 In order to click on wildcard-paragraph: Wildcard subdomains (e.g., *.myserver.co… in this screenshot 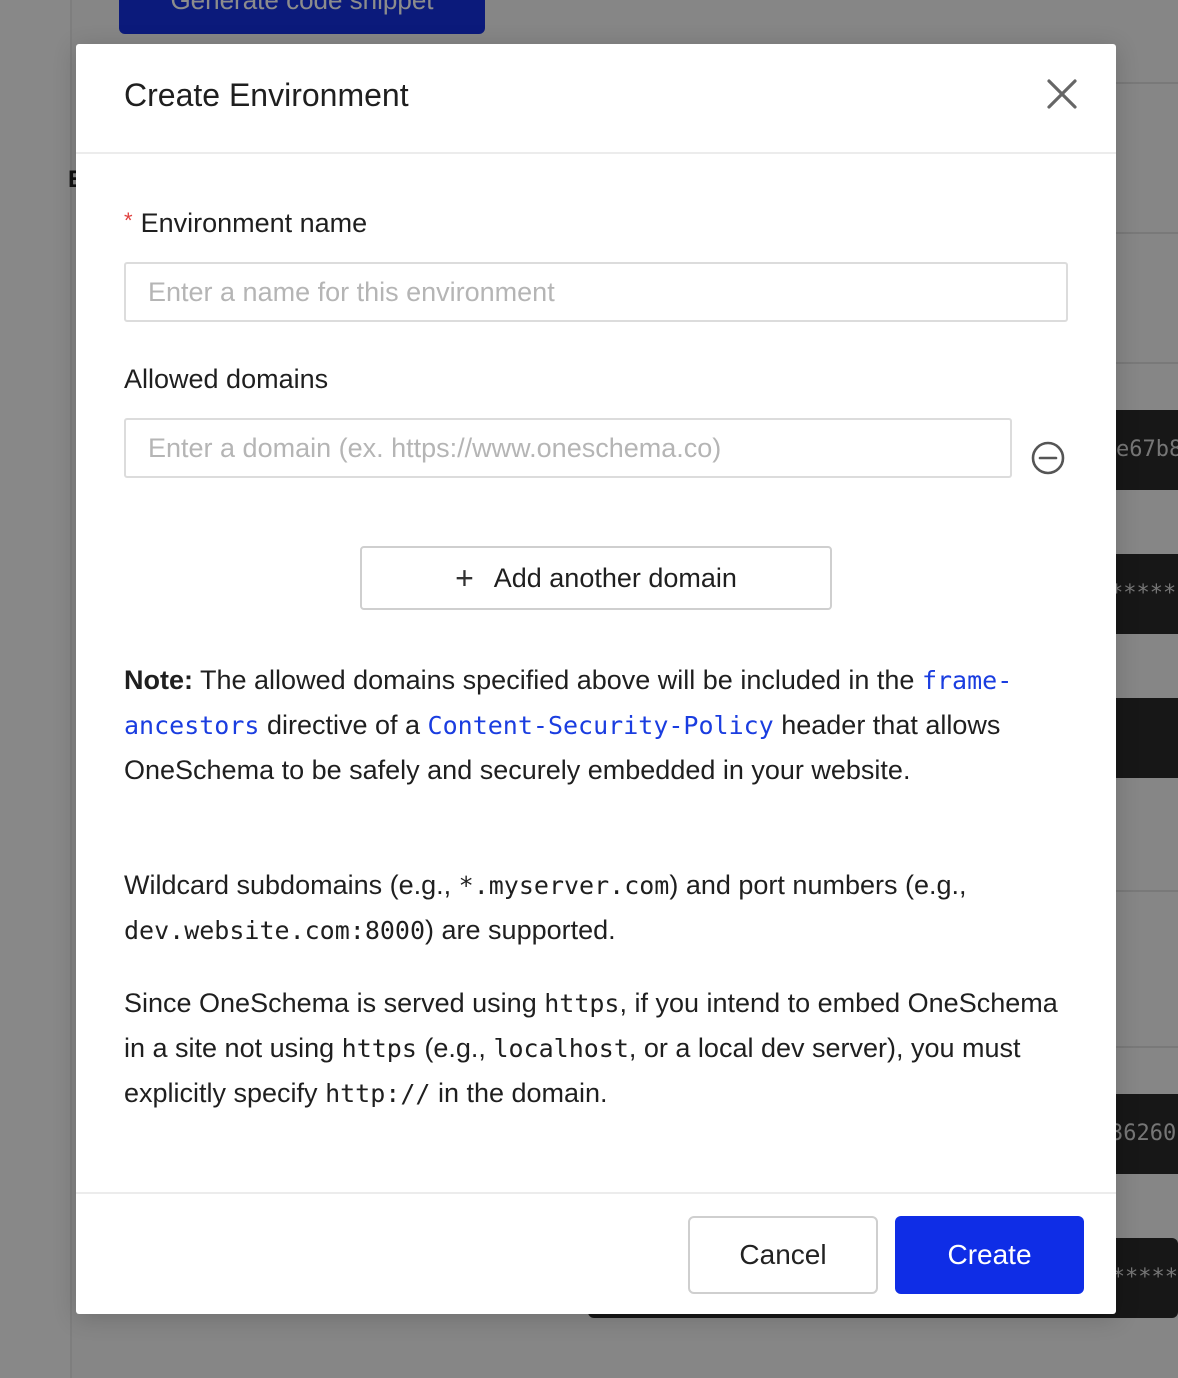, I will do `click(594, 908)`.